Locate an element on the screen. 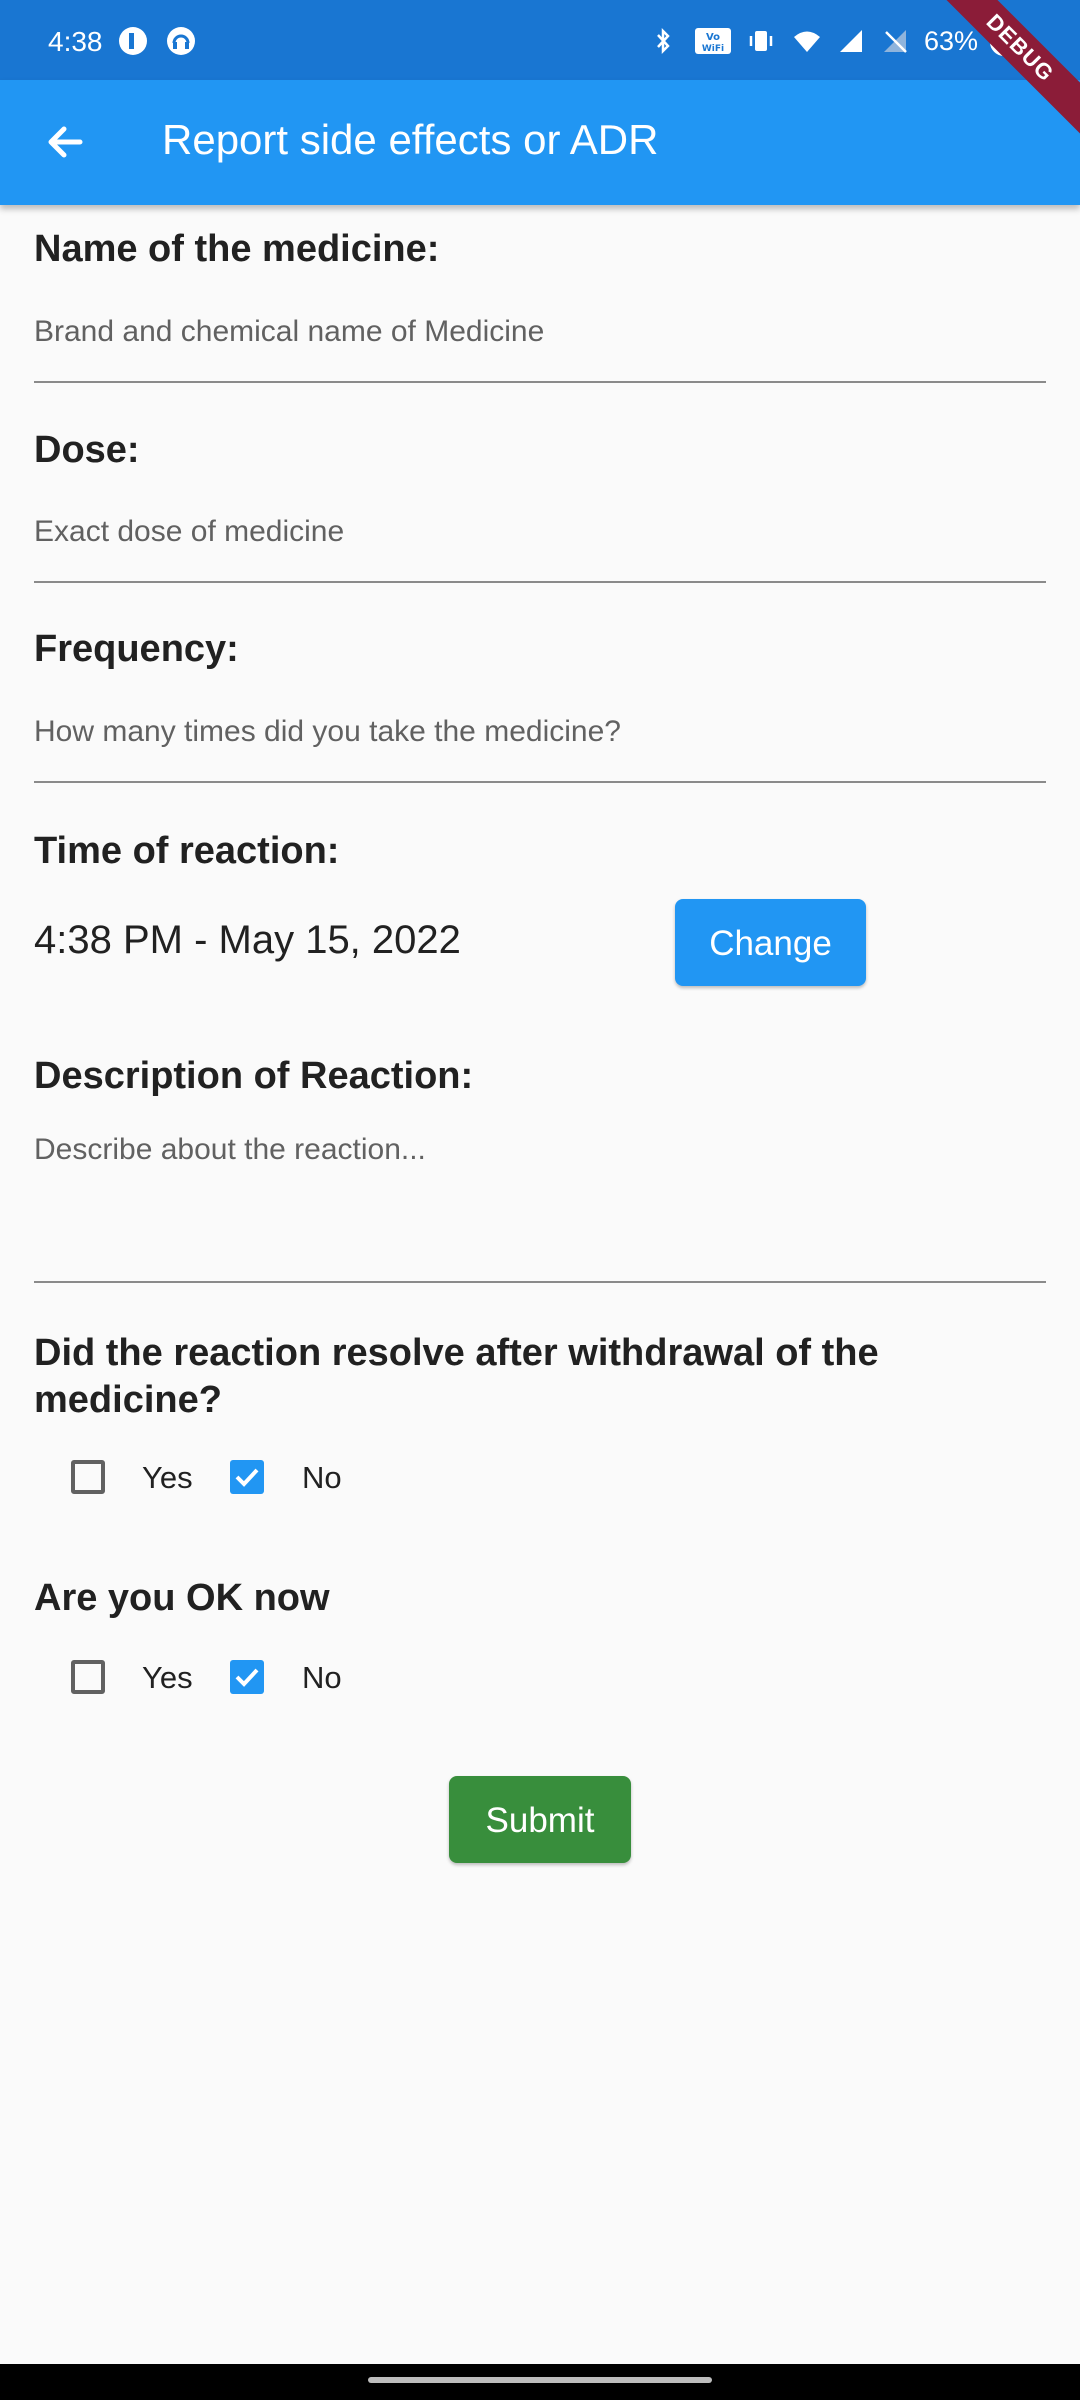 The height and width of the screenshot is (2400, 1080). medicine-name-label: Name of the medicine: is located at coordinates (237, 249).